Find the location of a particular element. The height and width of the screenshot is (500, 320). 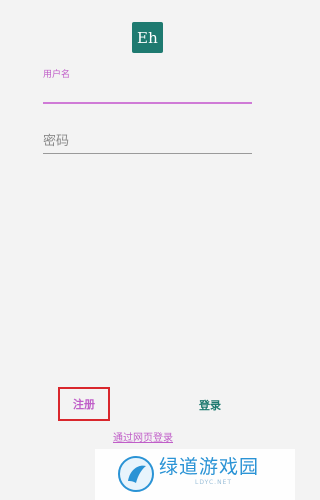

login-button: 登录 is located at coordinates (210, 405).